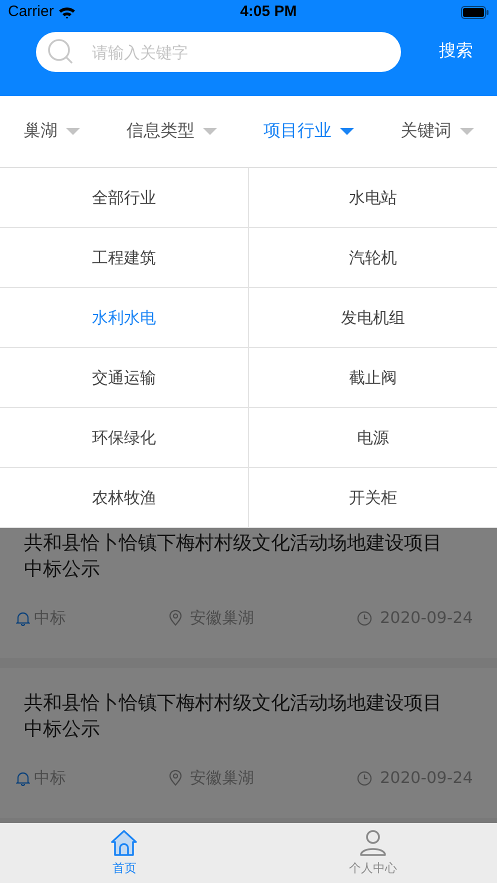 This screenshot has height=883, width=497. Describe the element at coordinates (372, 378) in the screenshot. I see `dropdown-option: 截止阀` at that location.